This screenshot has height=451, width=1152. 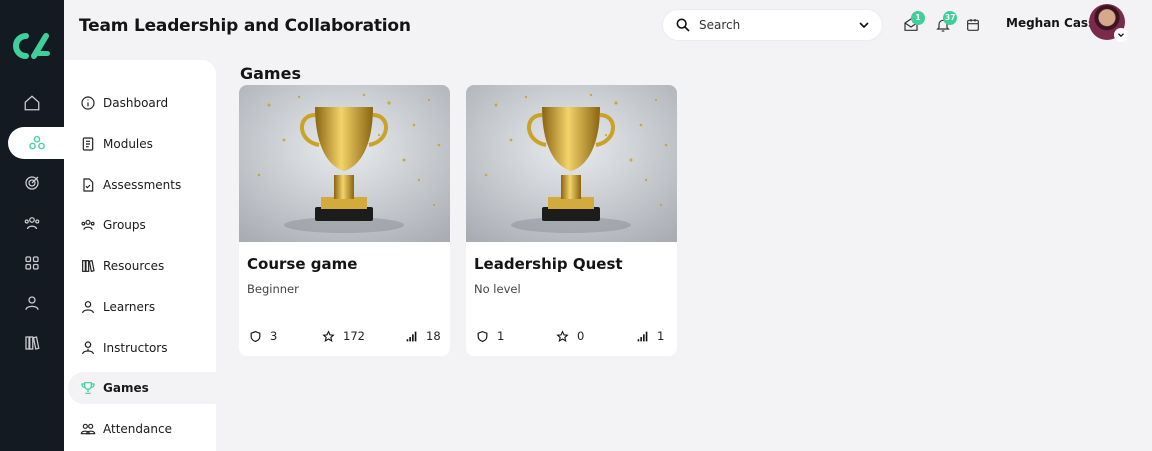 What do you see at coordinates (128, 144) in the screenshot?
I see `sidebar-item-label: Modules` at bounding box center [128, 144].